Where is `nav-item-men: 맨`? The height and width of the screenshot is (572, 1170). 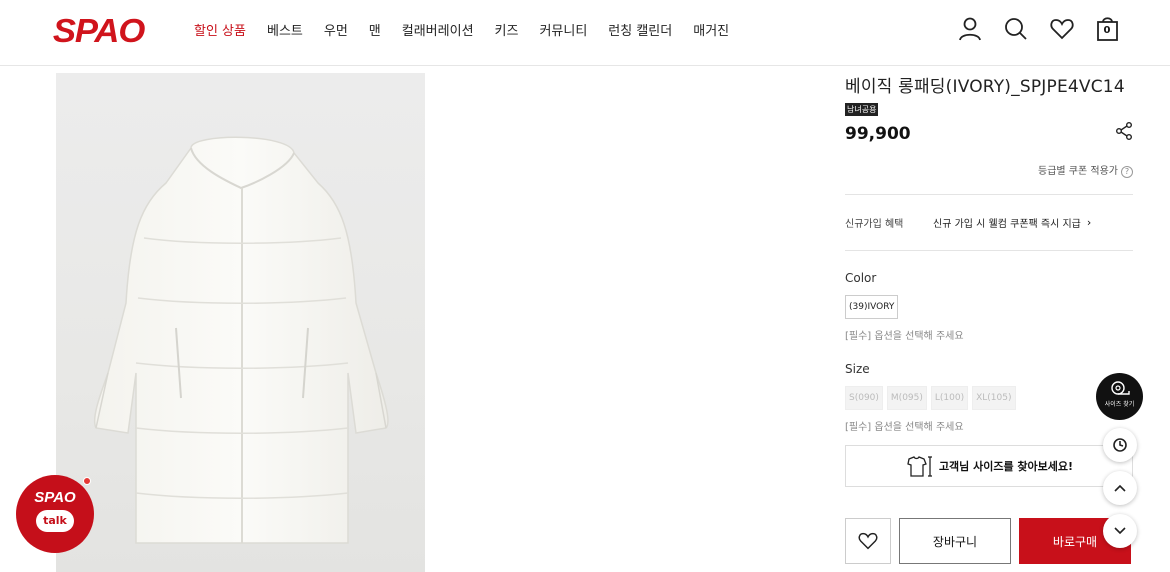 nav-item-men: 맨 is located at coordinates (375, 29).